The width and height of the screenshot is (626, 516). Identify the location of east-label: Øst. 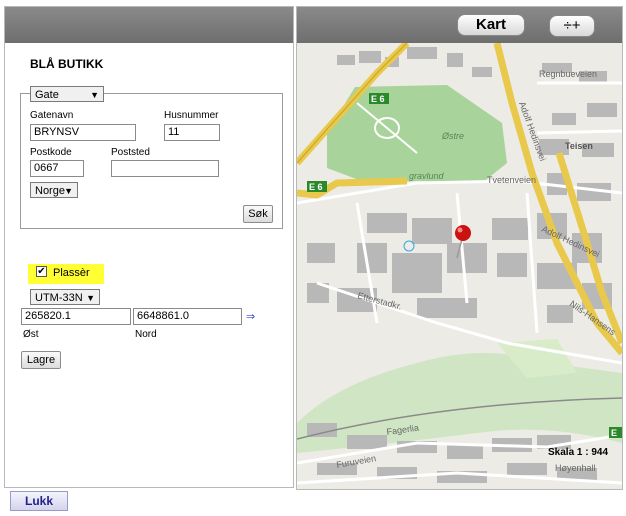
(31, 334).